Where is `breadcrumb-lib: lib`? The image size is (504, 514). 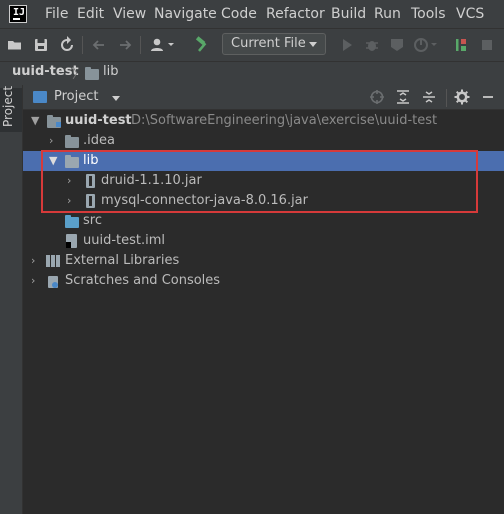 breadcrumb-lib: lib is located at coordinates (110, 71).